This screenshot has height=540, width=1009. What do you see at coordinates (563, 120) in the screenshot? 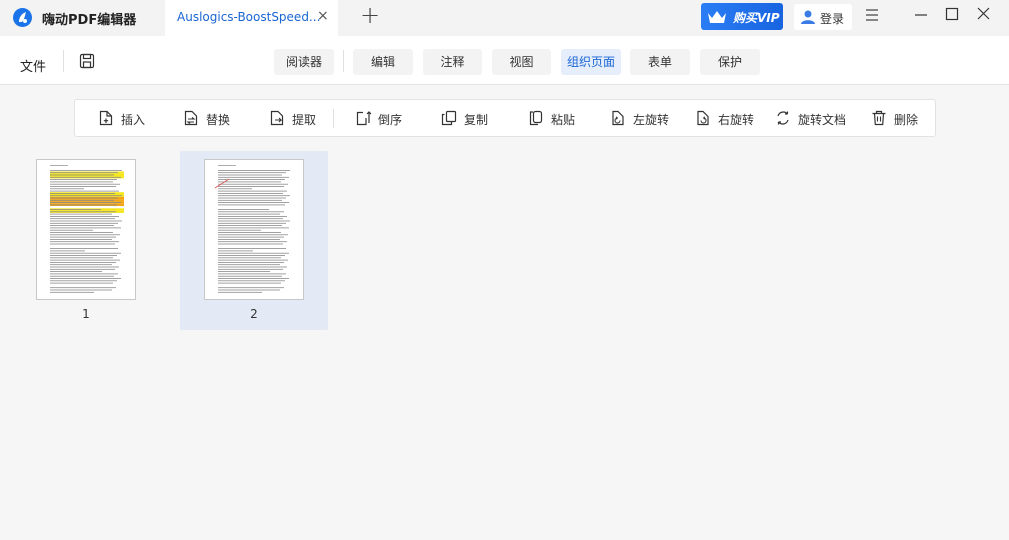
I see `paste-label: 粘贴` at bounding box center [563, 120].